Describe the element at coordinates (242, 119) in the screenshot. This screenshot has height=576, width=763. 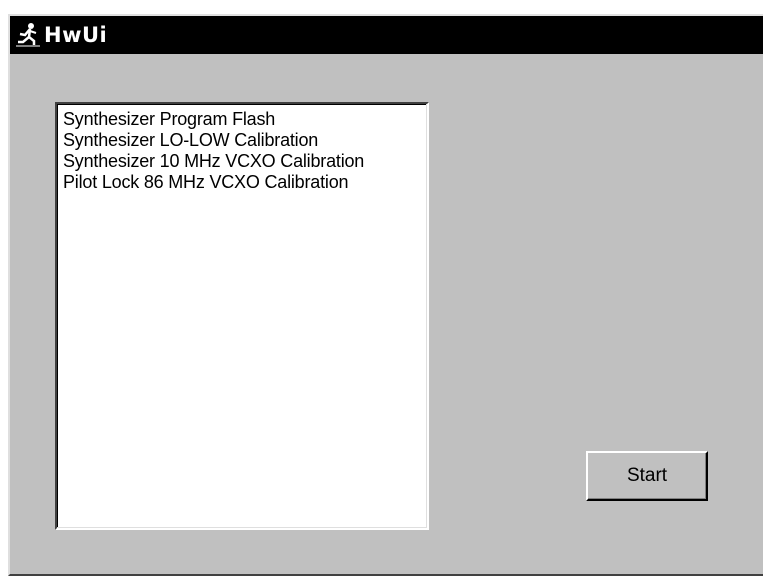
I see `list-item: Synthesizer Program Flash` at that location.